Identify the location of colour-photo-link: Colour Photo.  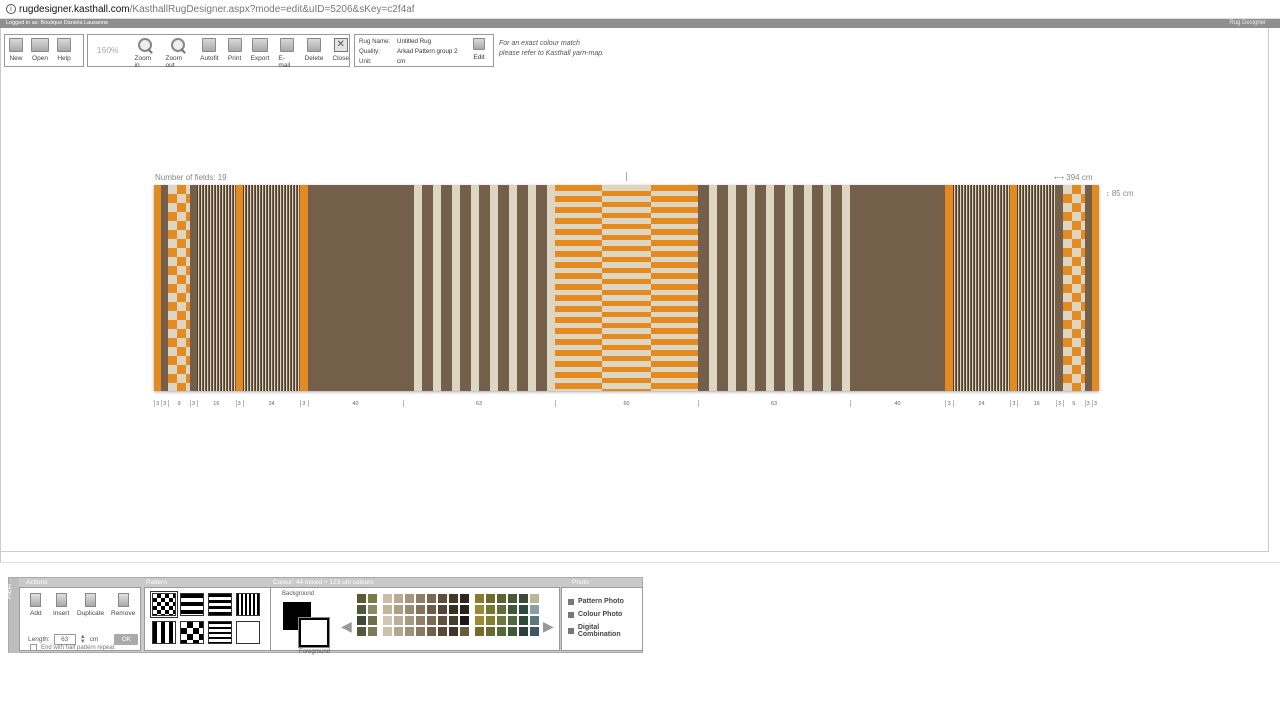
(595, 614).